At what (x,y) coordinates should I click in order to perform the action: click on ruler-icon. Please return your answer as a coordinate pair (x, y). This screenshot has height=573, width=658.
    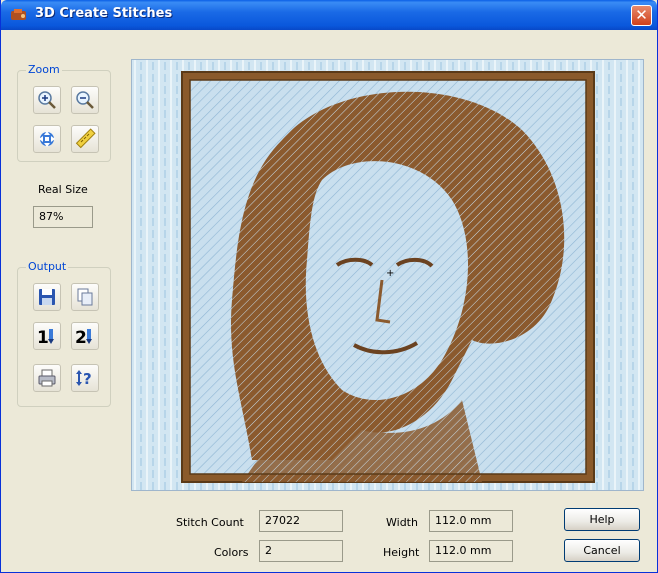
    Looking at the image, I should click on (85, 138).